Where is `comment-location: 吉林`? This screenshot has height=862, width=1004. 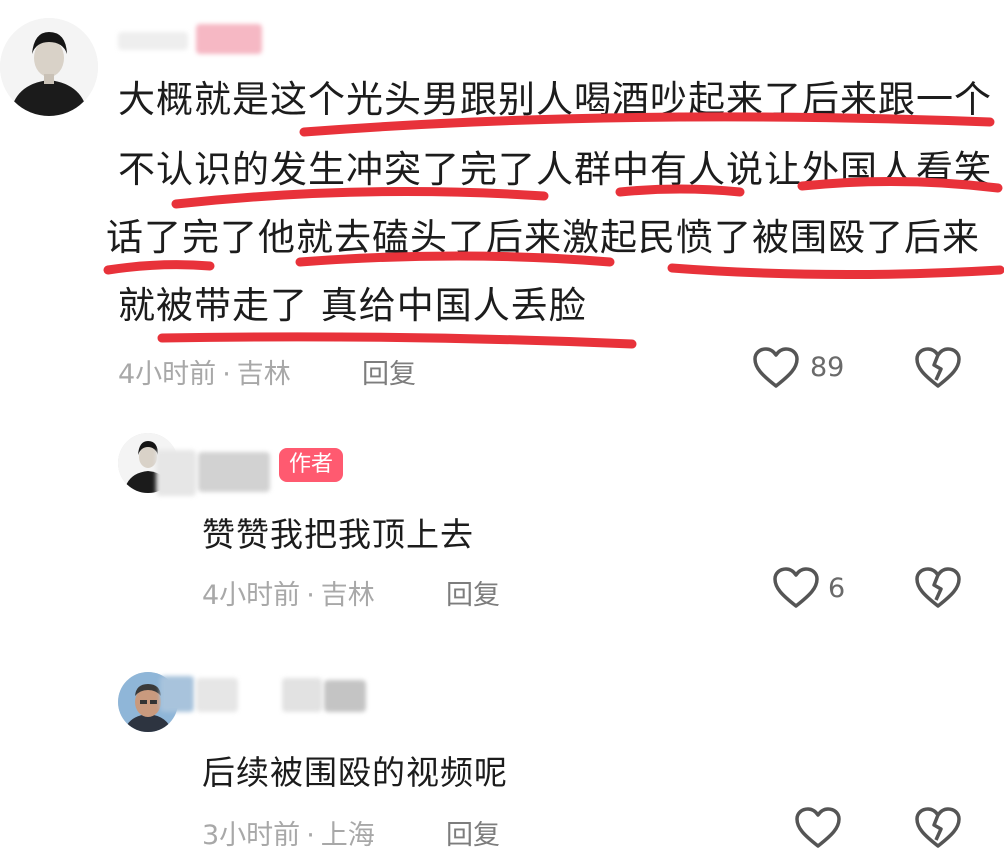 comment-location: 吉林 is located at coordinates (263, 374).